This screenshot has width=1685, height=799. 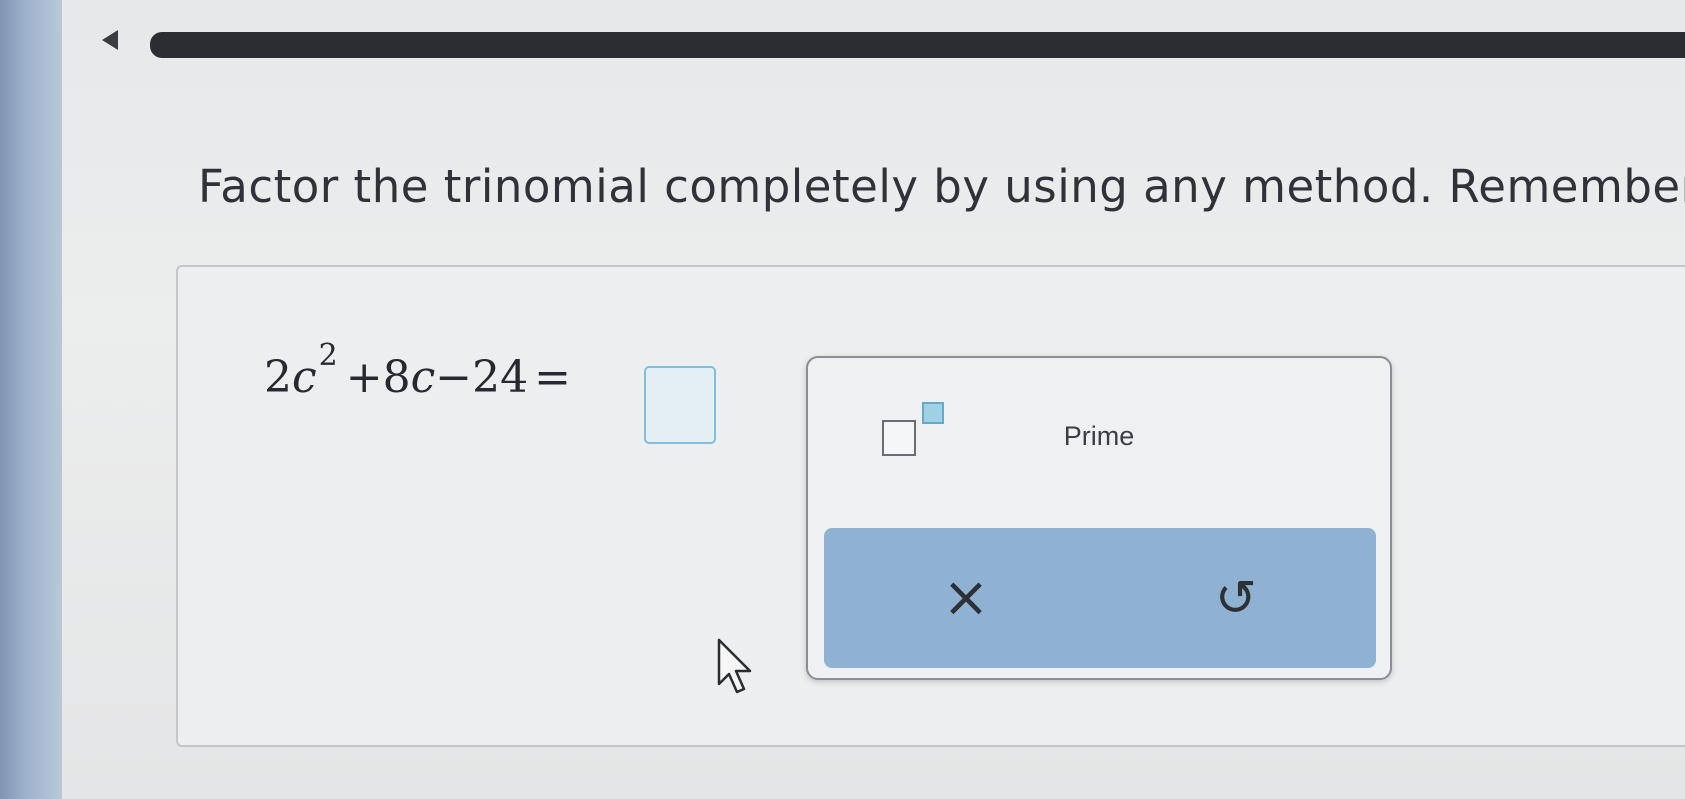 I want to click on equation-constant-term: −24, so click(x=482, y=377).